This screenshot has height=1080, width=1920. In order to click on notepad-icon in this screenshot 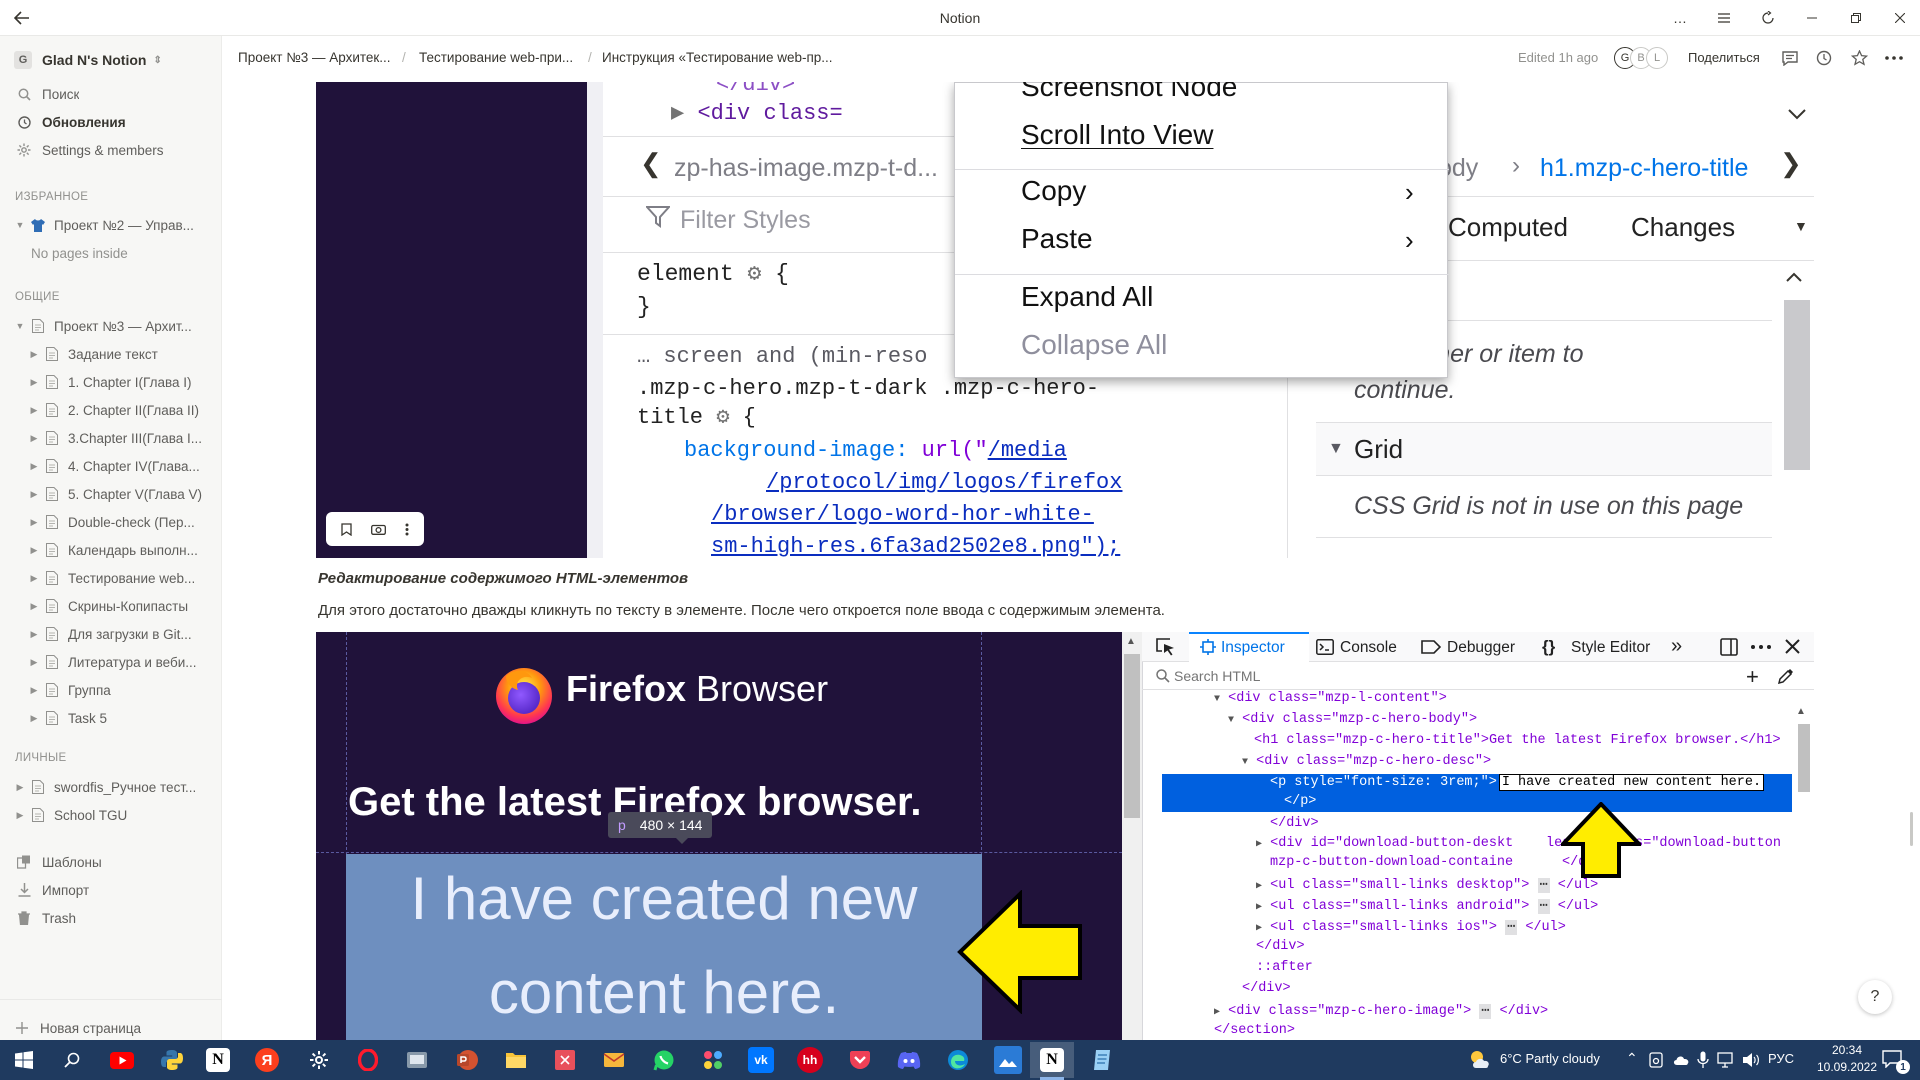, I will do `click(1103, 1060)`.